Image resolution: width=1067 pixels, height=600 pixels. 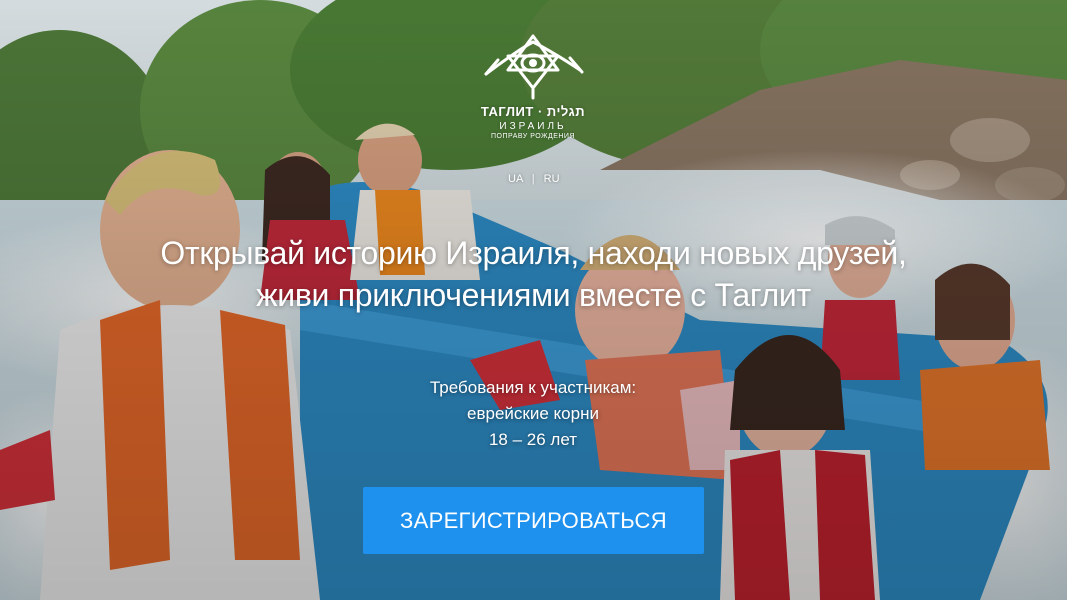 I want to click on language-switch: UA | RU, so click(x=534, y=179).